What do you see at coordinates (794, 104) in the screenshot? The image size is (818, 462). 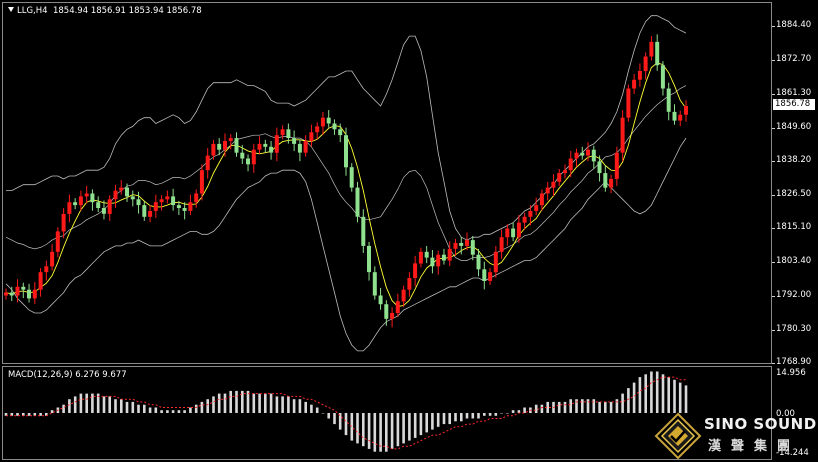 I see `current-price-tag: 1856.78` at bounding box center [794, 104].